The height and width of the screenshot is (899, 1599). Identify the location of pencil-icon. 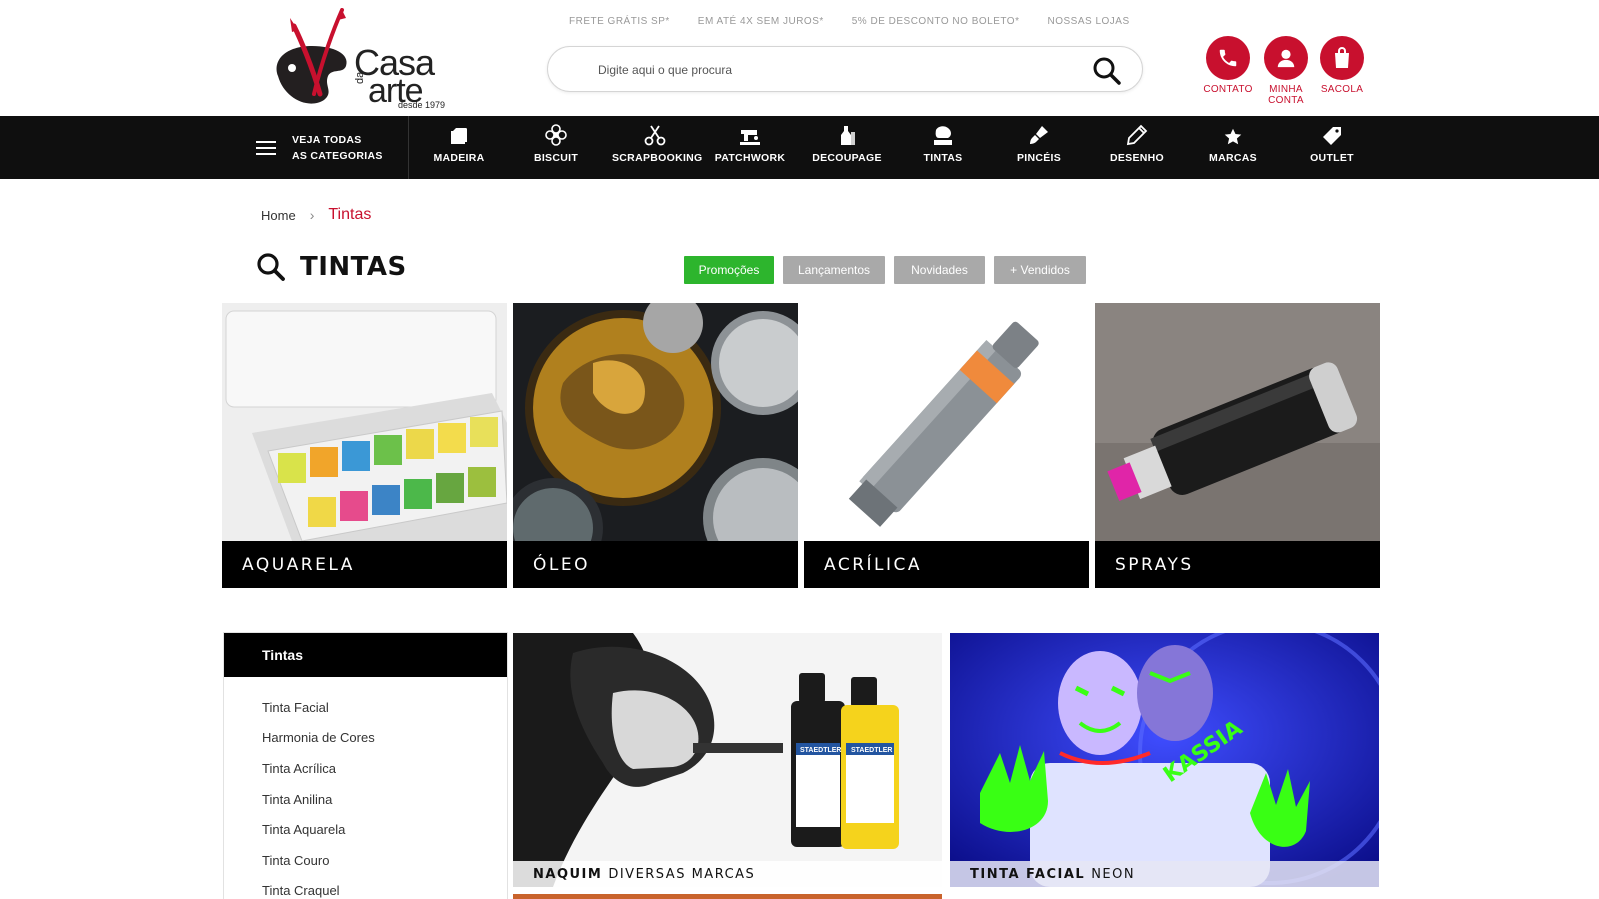
(1137, 131).